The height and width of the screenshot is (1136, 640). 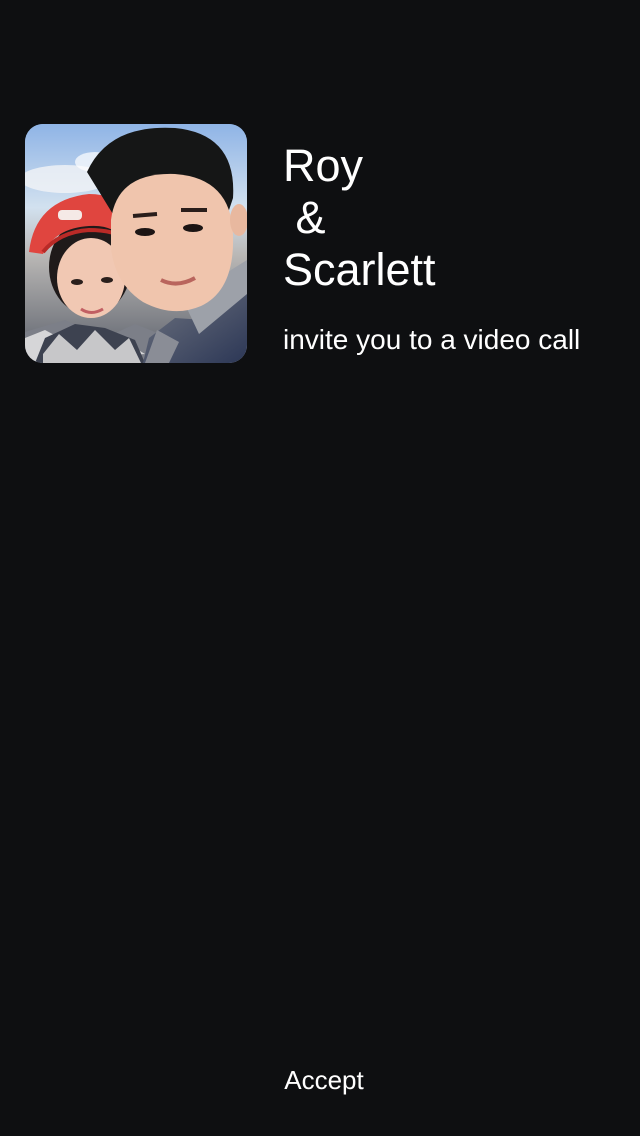 I want to click on caller-avatar, so click(x=136, y=243).